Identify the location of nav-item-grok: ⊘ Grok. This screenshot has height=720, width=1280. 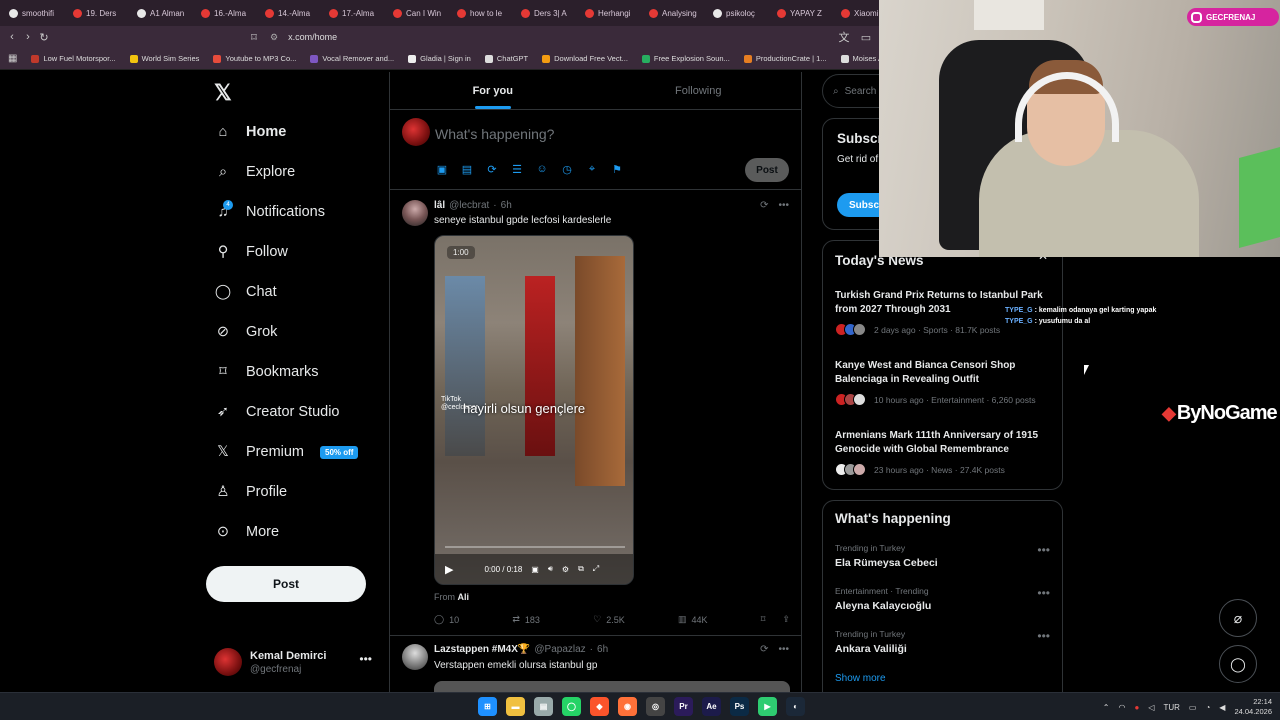
(246, 332).